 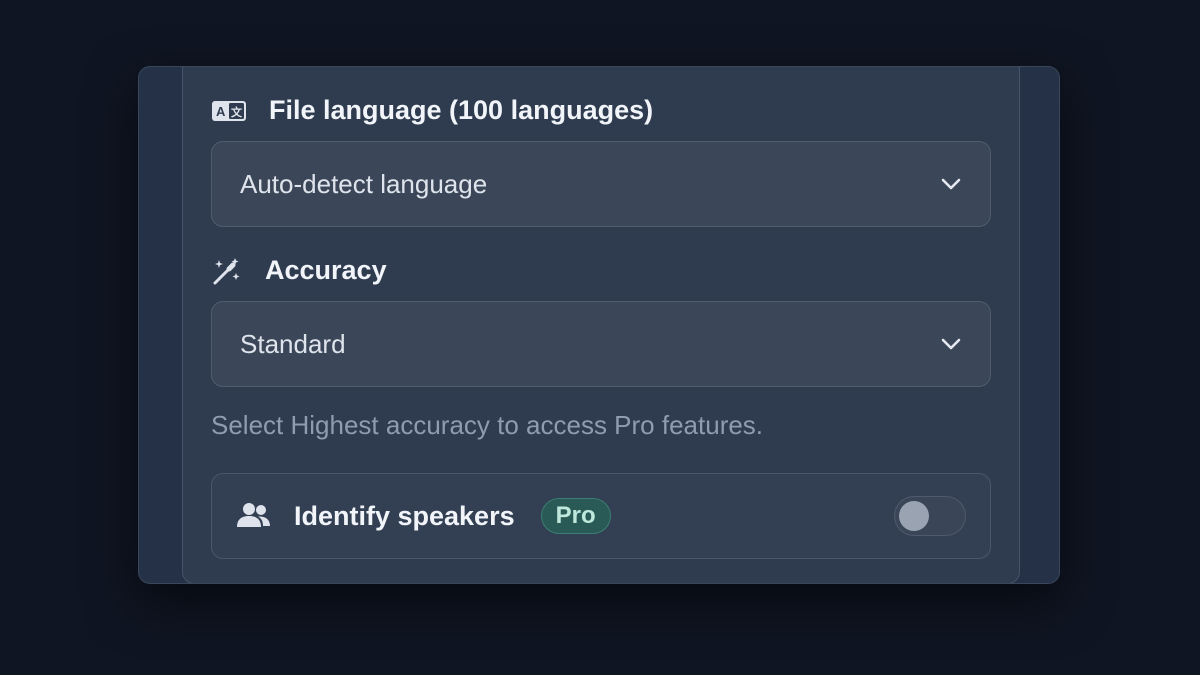 I want to click on accuracy-label-row: Accuracy, so click(x=299, y=270).